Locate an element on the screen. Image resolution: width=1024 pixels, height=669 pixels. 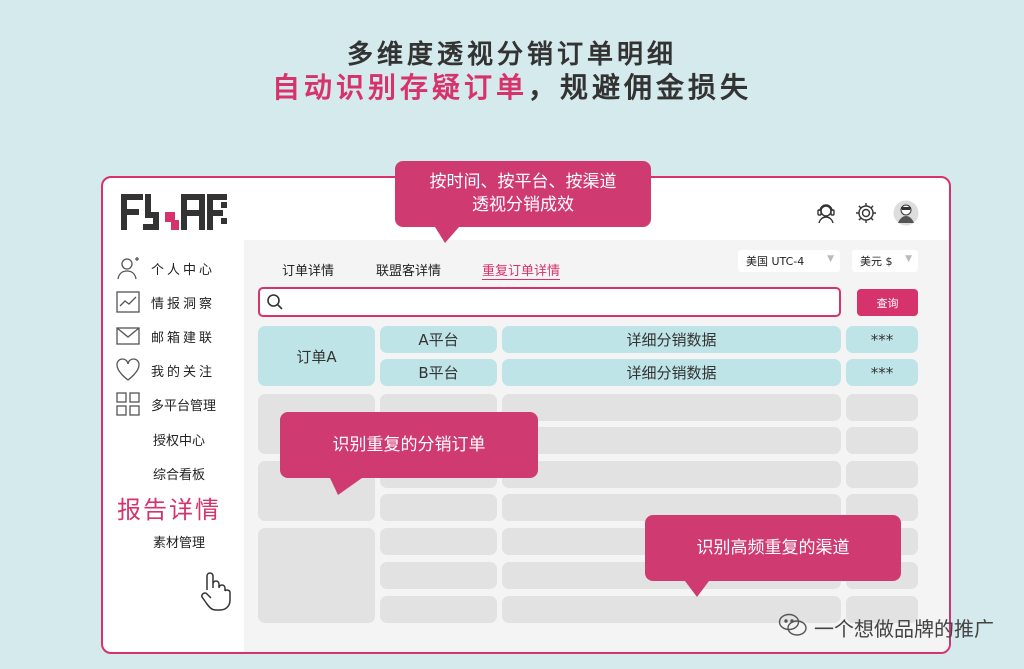
pointer-hand-icon is located at coordinates (216, 591).